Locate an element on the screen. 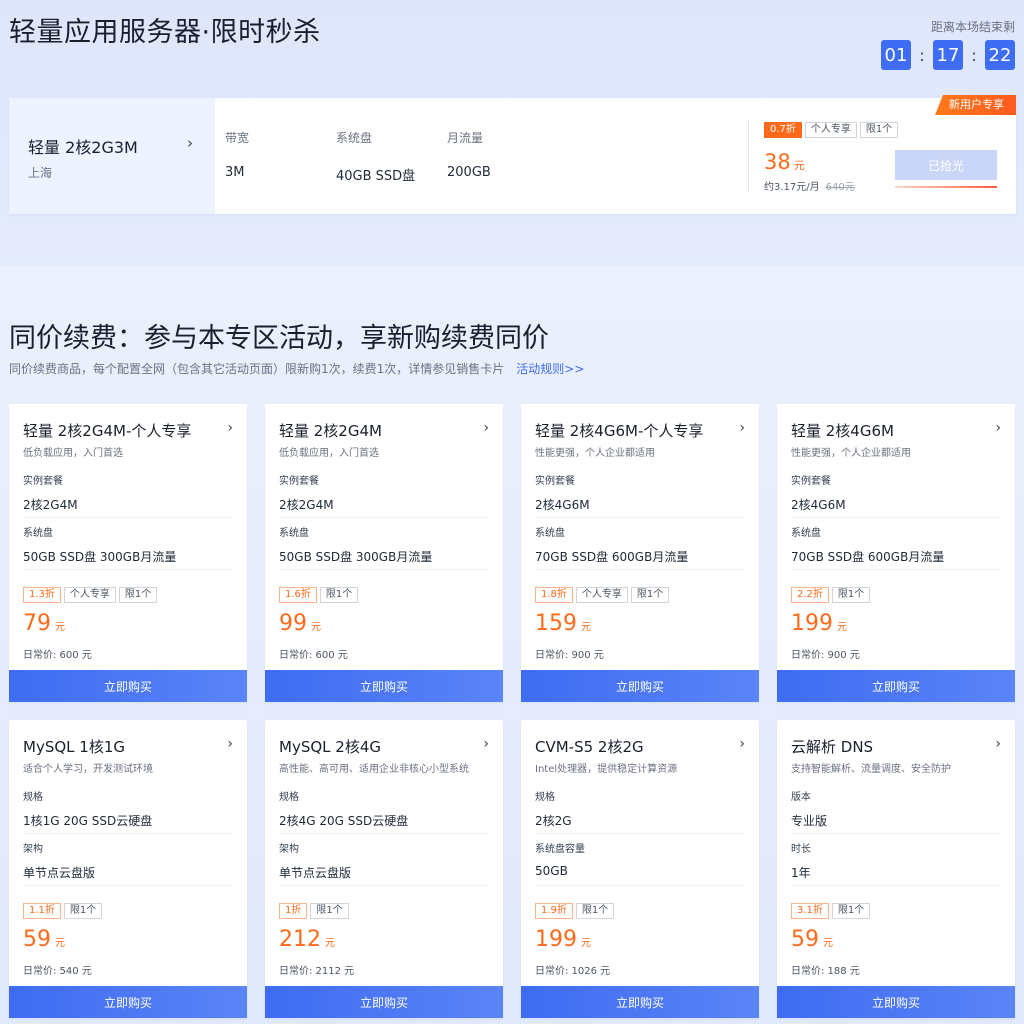 The width and height of the screenshot is (1024, 1024). countdown-minutes: 17 is located at coordinates (948, 55).